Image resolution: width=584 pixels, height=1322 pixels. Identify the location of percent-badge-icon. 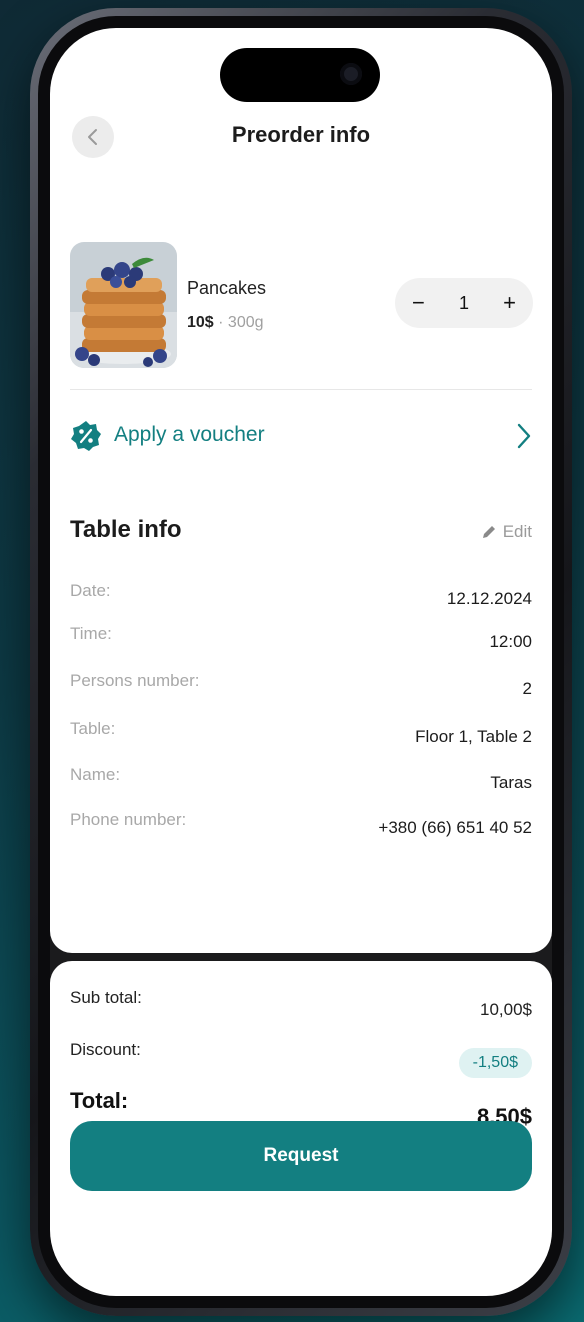
(86, 436).